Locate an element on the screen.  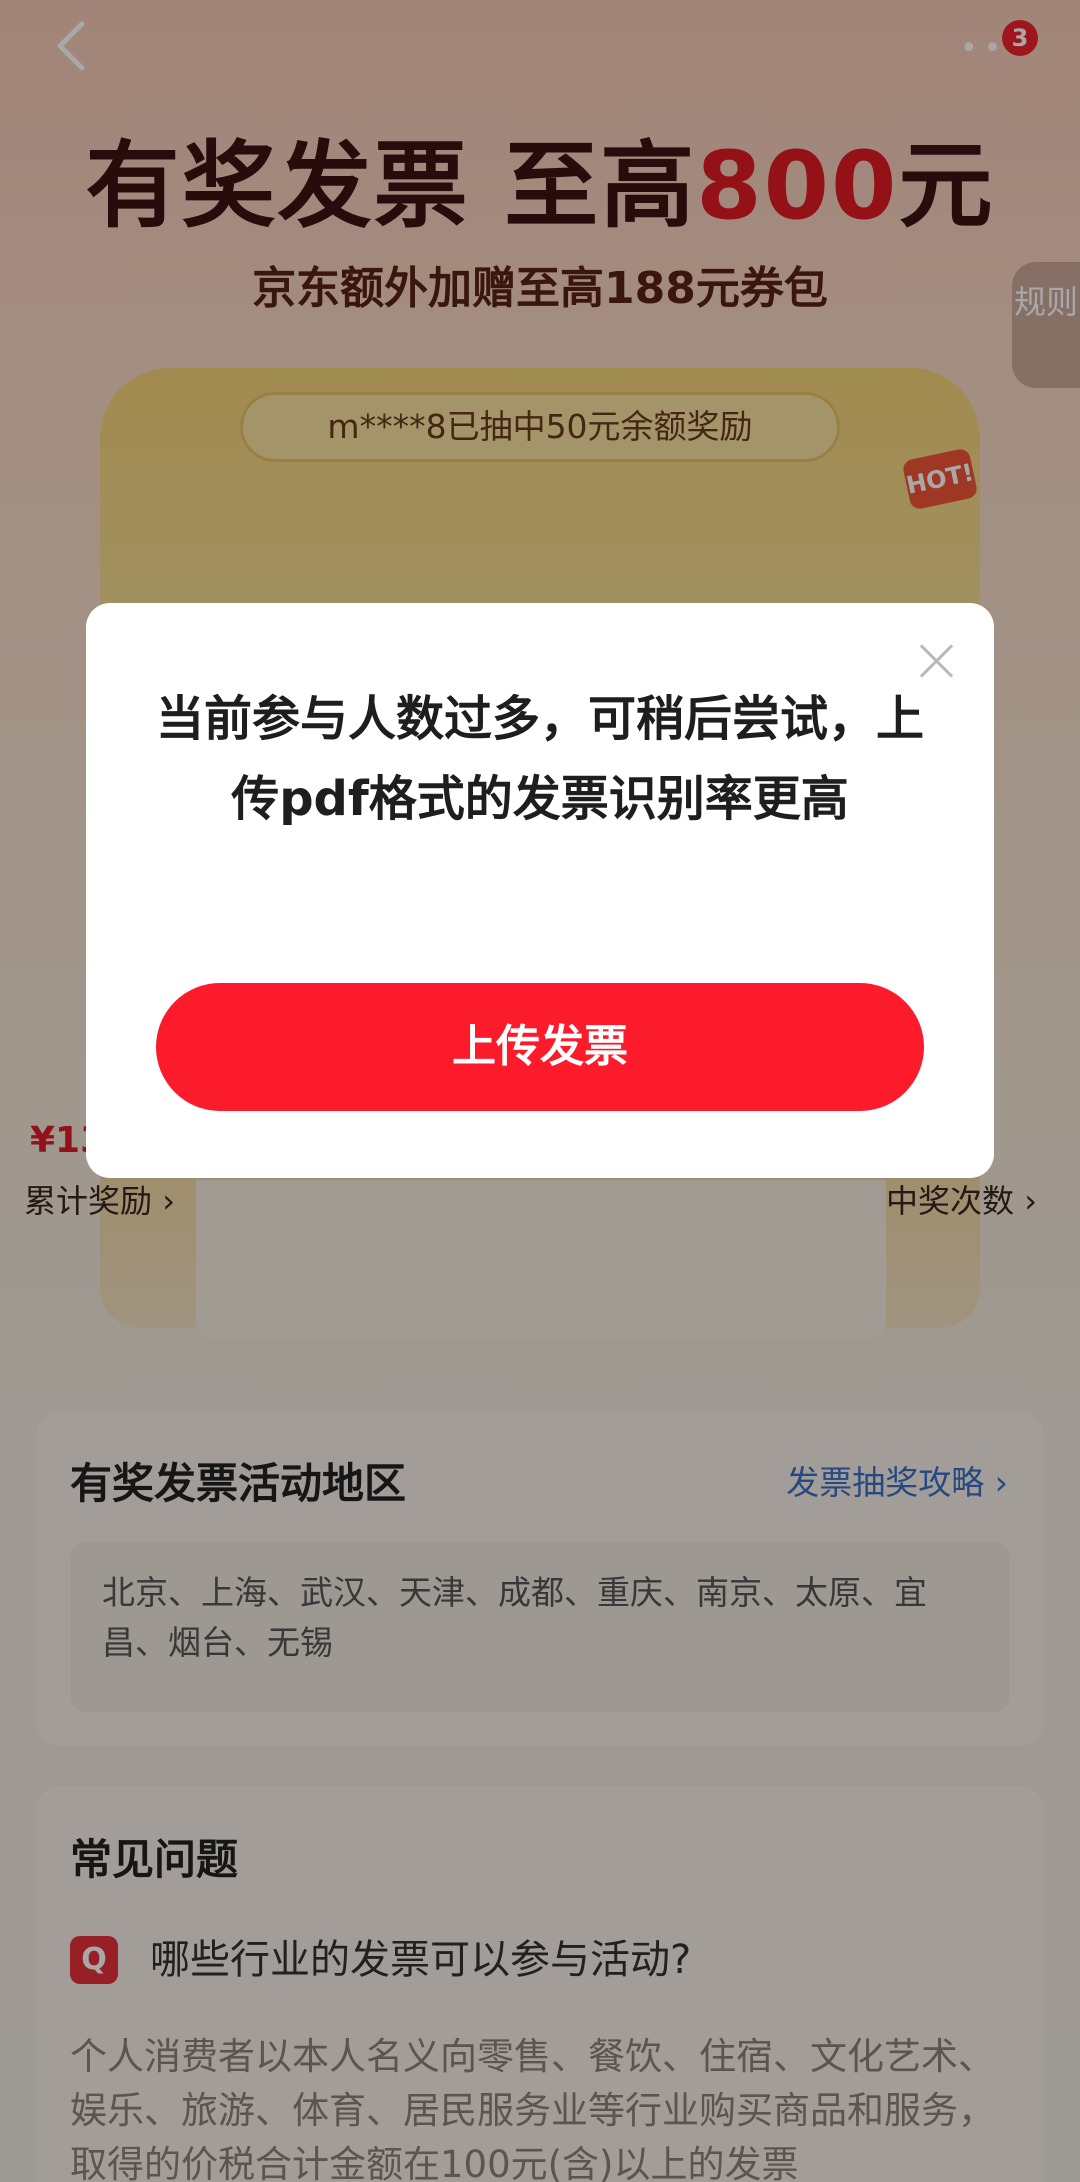
close-icon is located at coordinates (936, 661).